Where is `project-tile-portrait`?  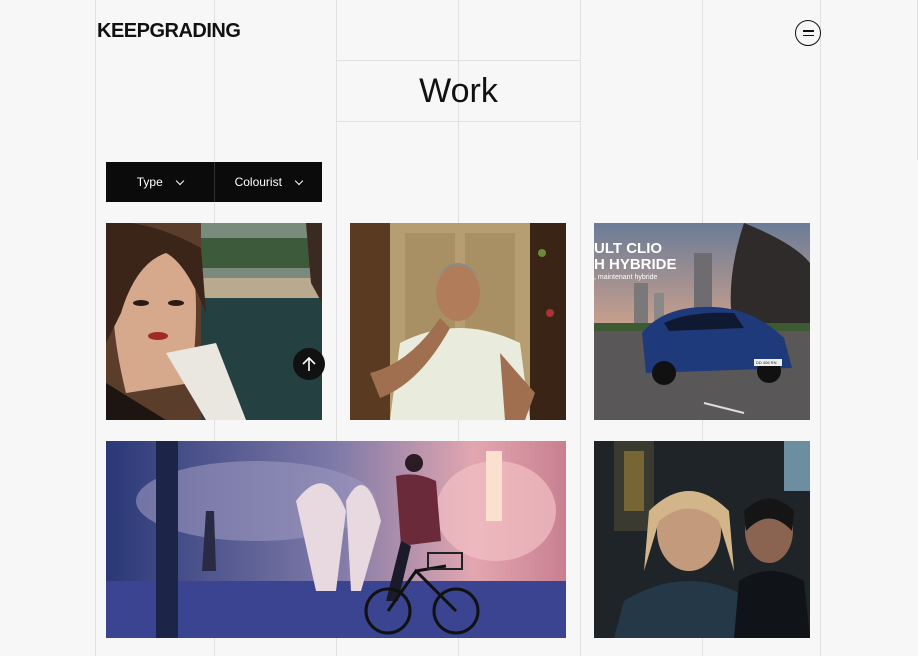 project-tile-portrait is located at coordinates (214, 321).